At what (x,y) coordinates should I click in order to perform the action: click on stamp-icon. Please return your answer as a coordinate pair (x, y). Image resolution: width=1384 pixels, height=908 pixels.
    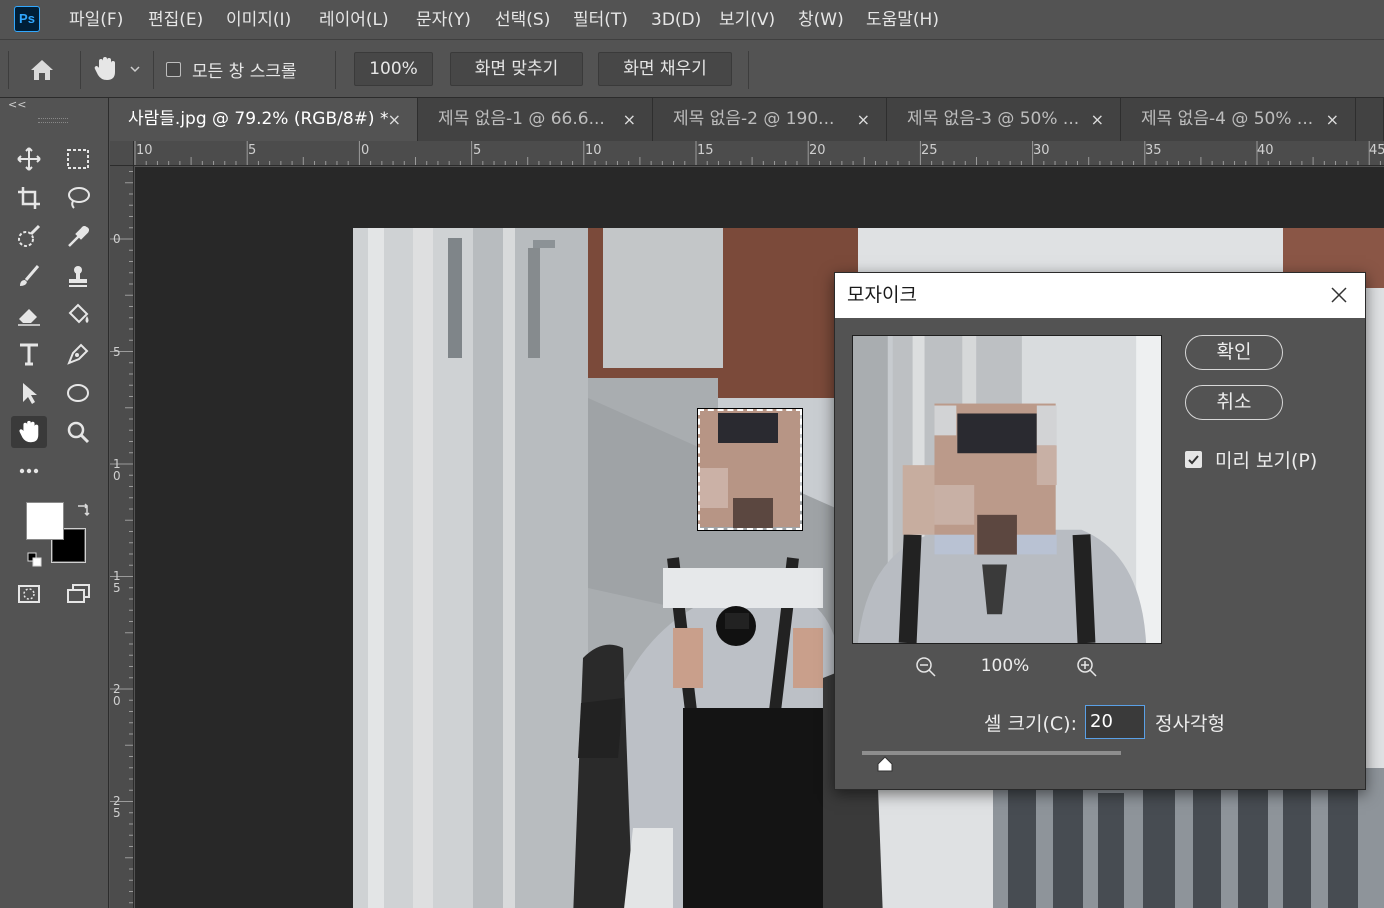
    Looking at the image, I should click on (78, 276).